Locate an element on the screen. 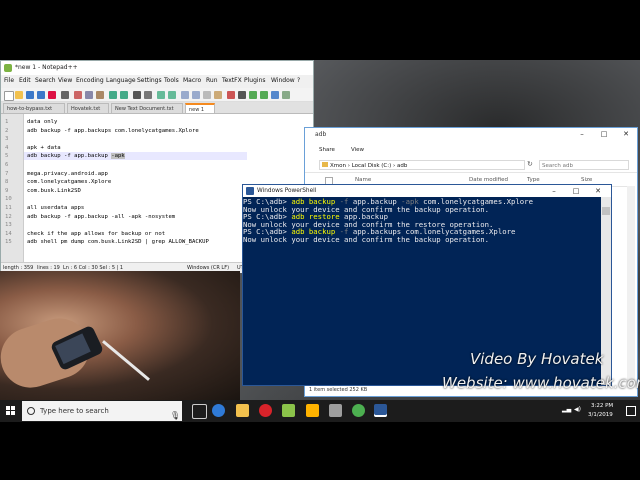 The height and width of the screenshot is (480, 640). explorer-scrollbar is located at coordinates (631, 284).